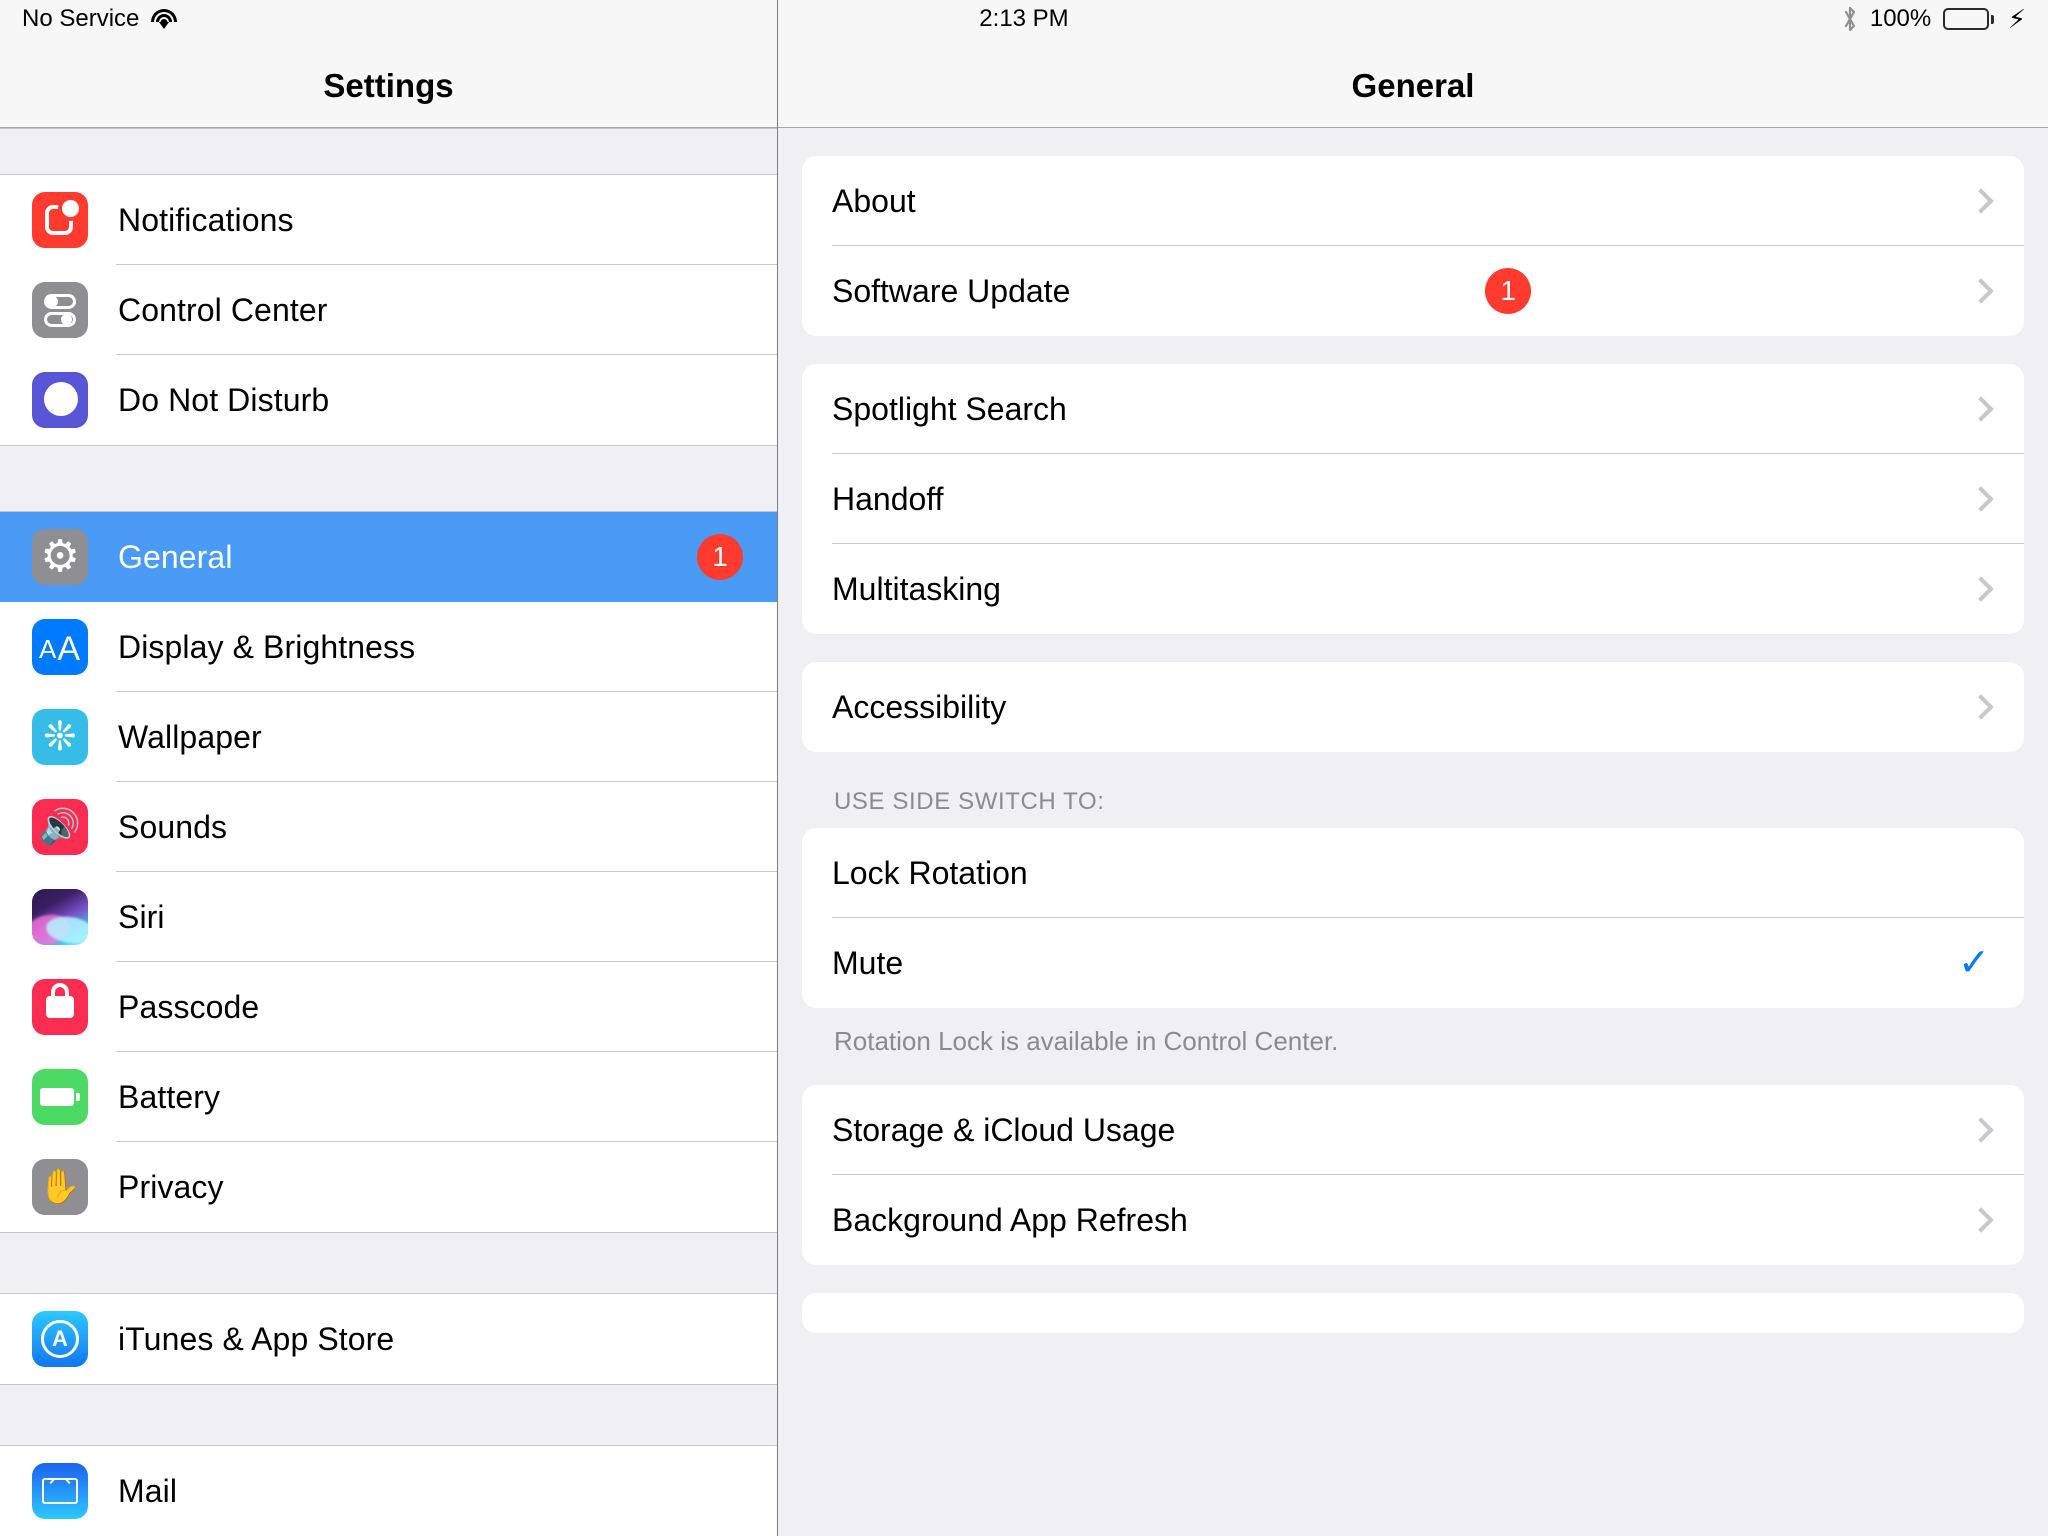 This screenshot has height=1536, width=2048. Describe the element at coordinates (1849, 19) in the screenshot. I see `bluetooth-icon` at that location.